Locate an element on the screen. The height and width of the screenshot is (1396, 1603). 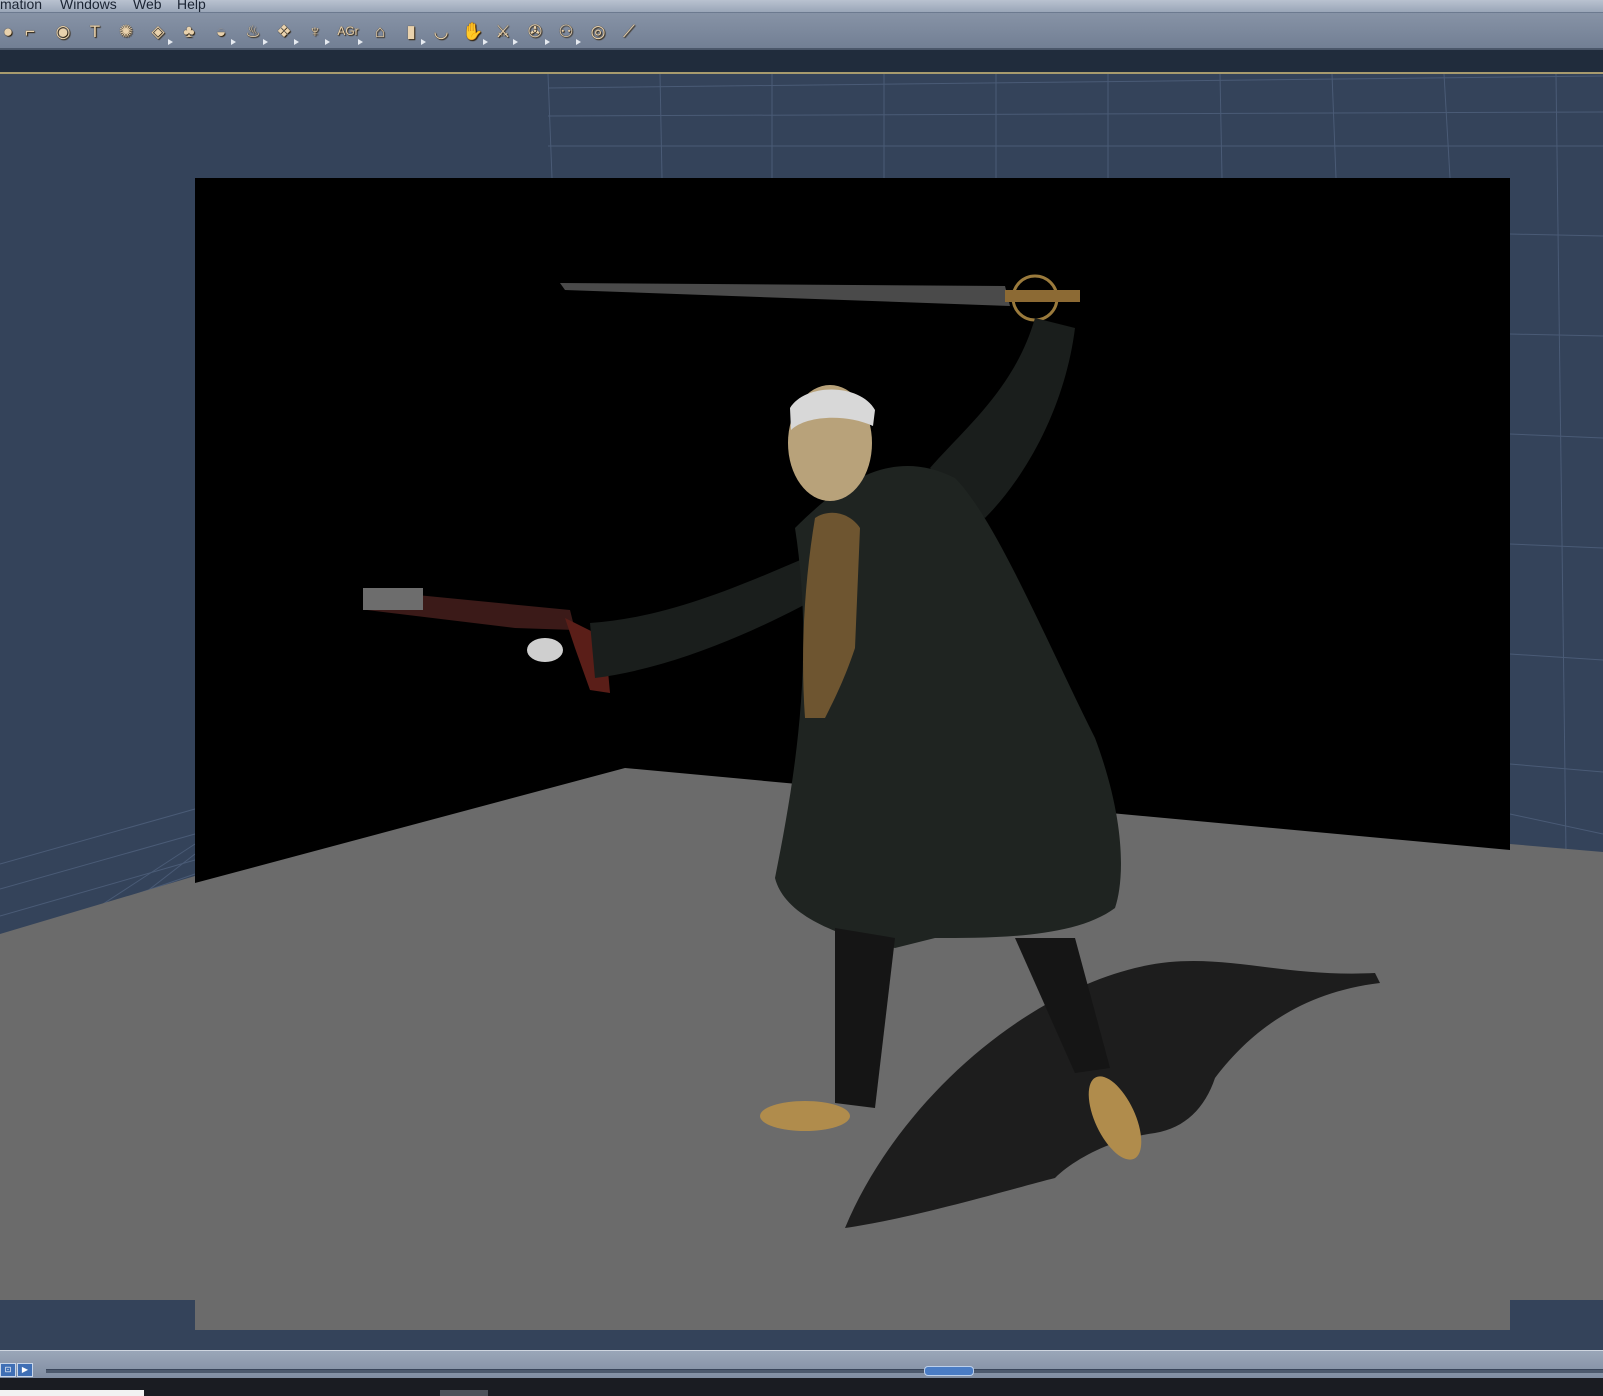
hierarchy-tool-icon: ⚇ is located at coordinates (566, 31).